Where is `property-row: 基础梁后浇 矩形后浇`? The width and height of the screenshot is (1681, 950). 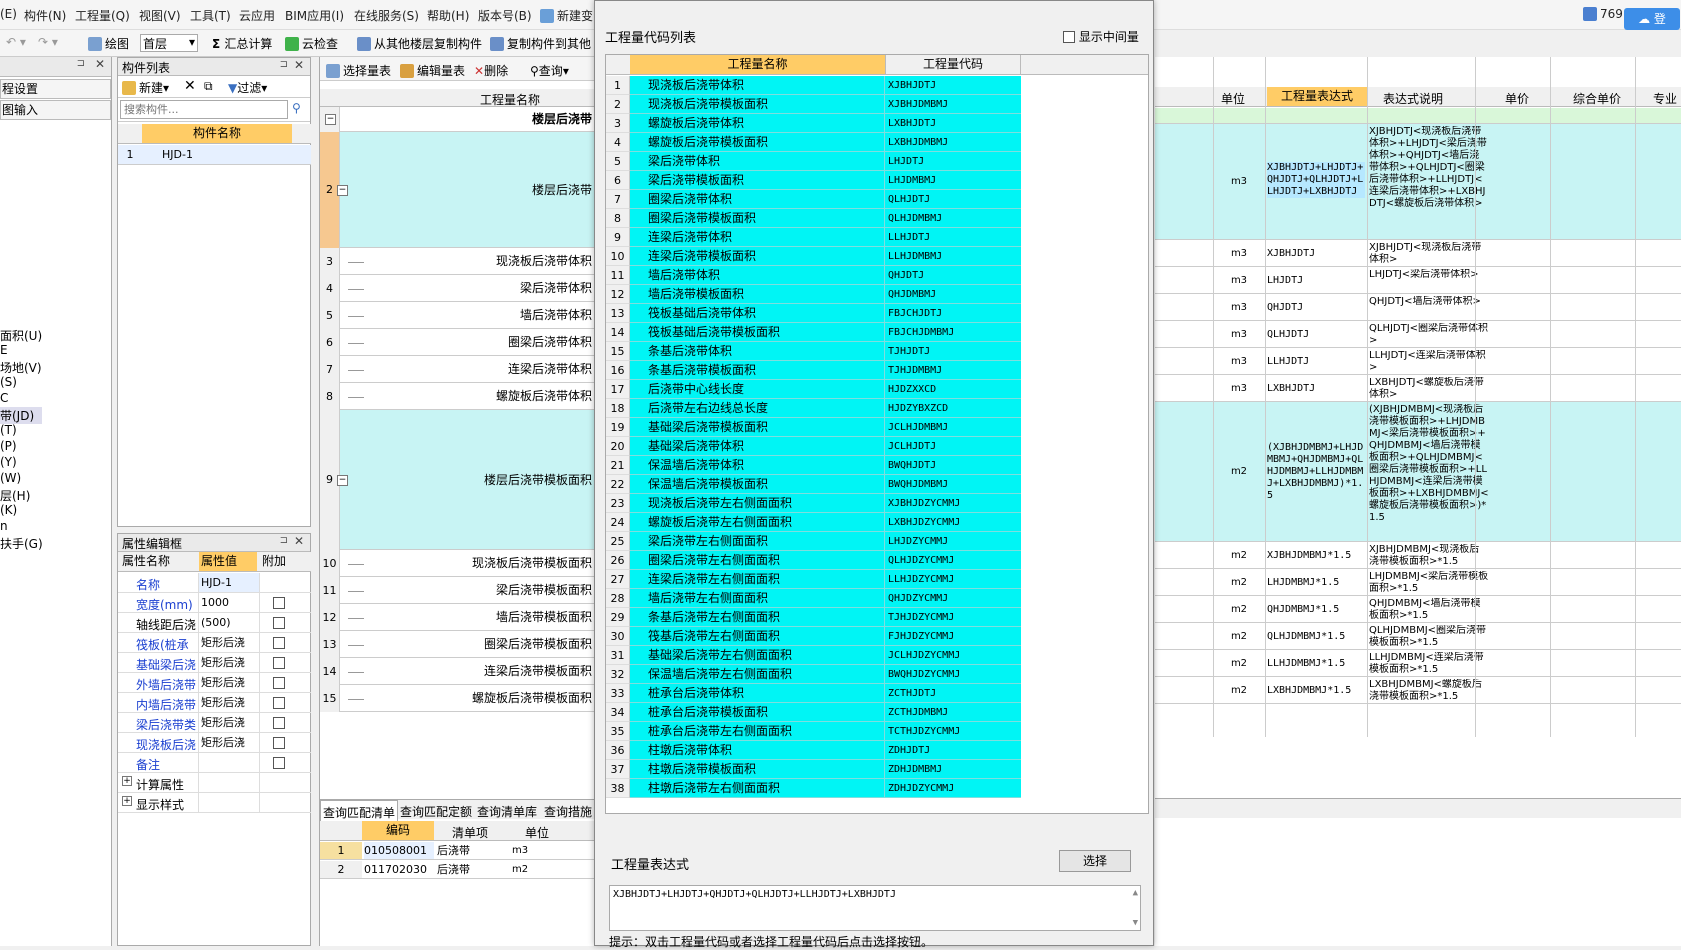 property-row: 基础梁后浇 矩形后浇 is located at coordinates (214, 663).